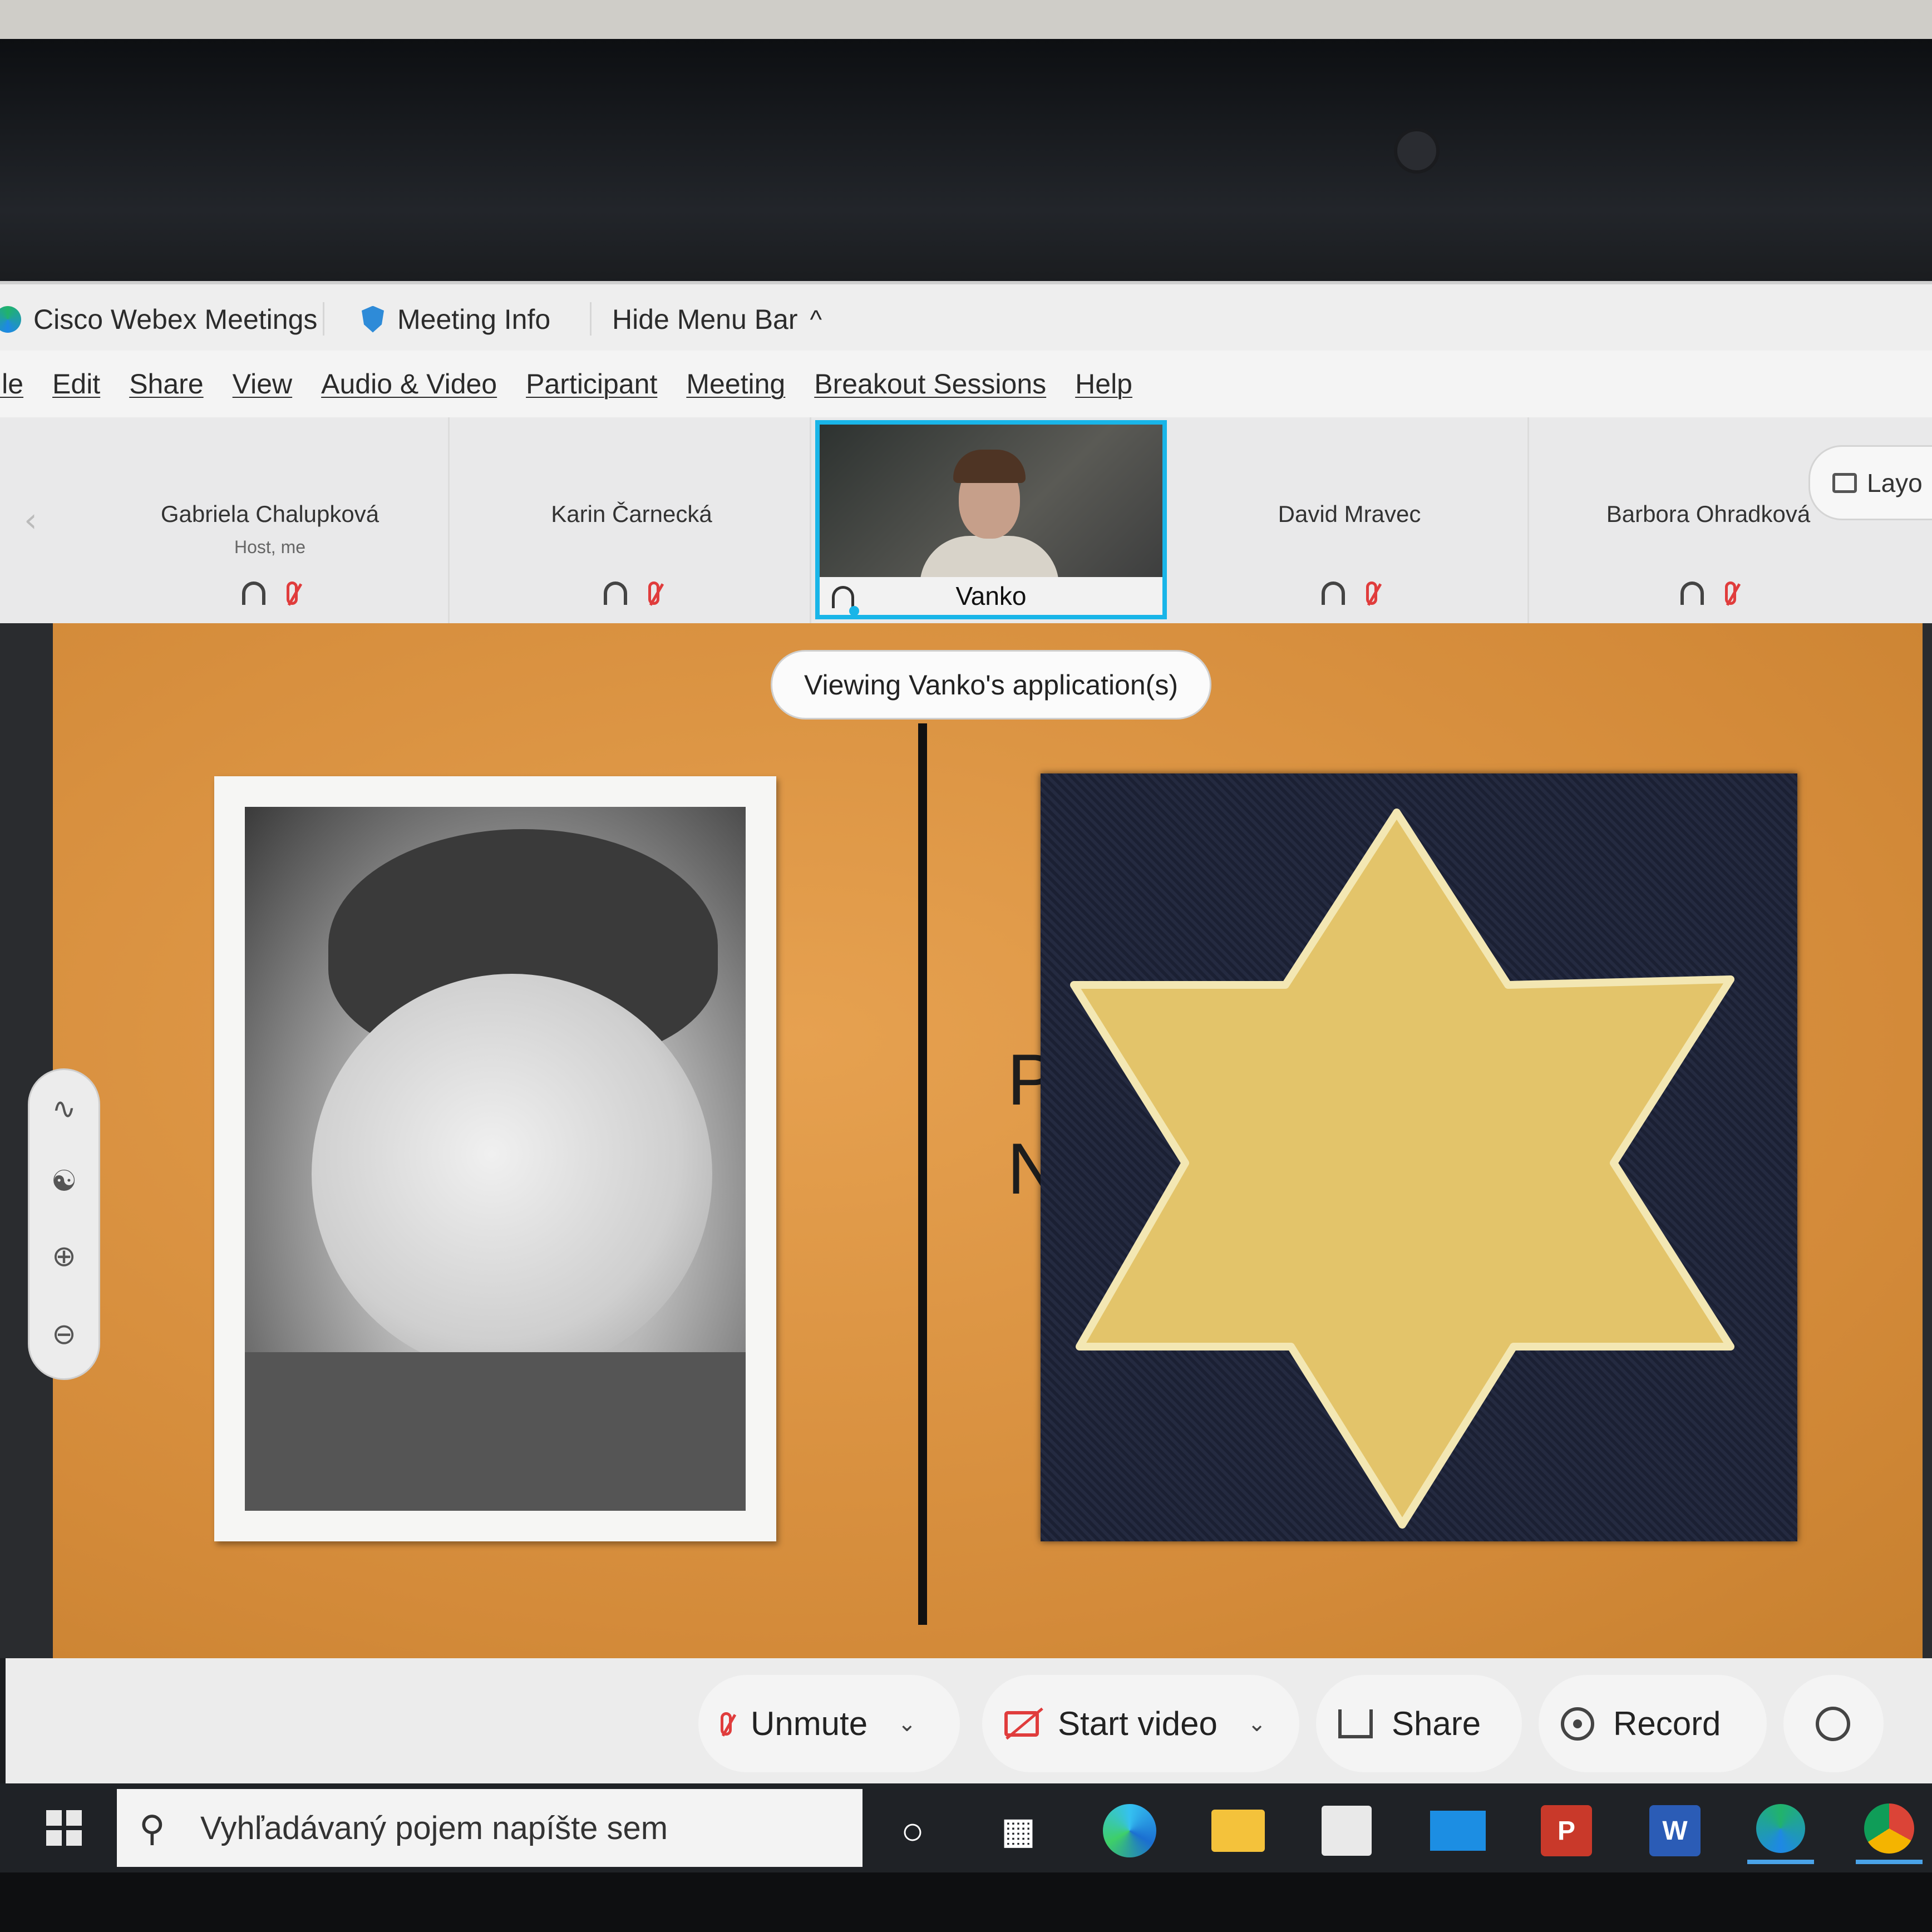 This screenshot has width=1932, height=1932. Describe the element at coordinates (373, 319) in the screenshot. I see `shield-icon` at that location.